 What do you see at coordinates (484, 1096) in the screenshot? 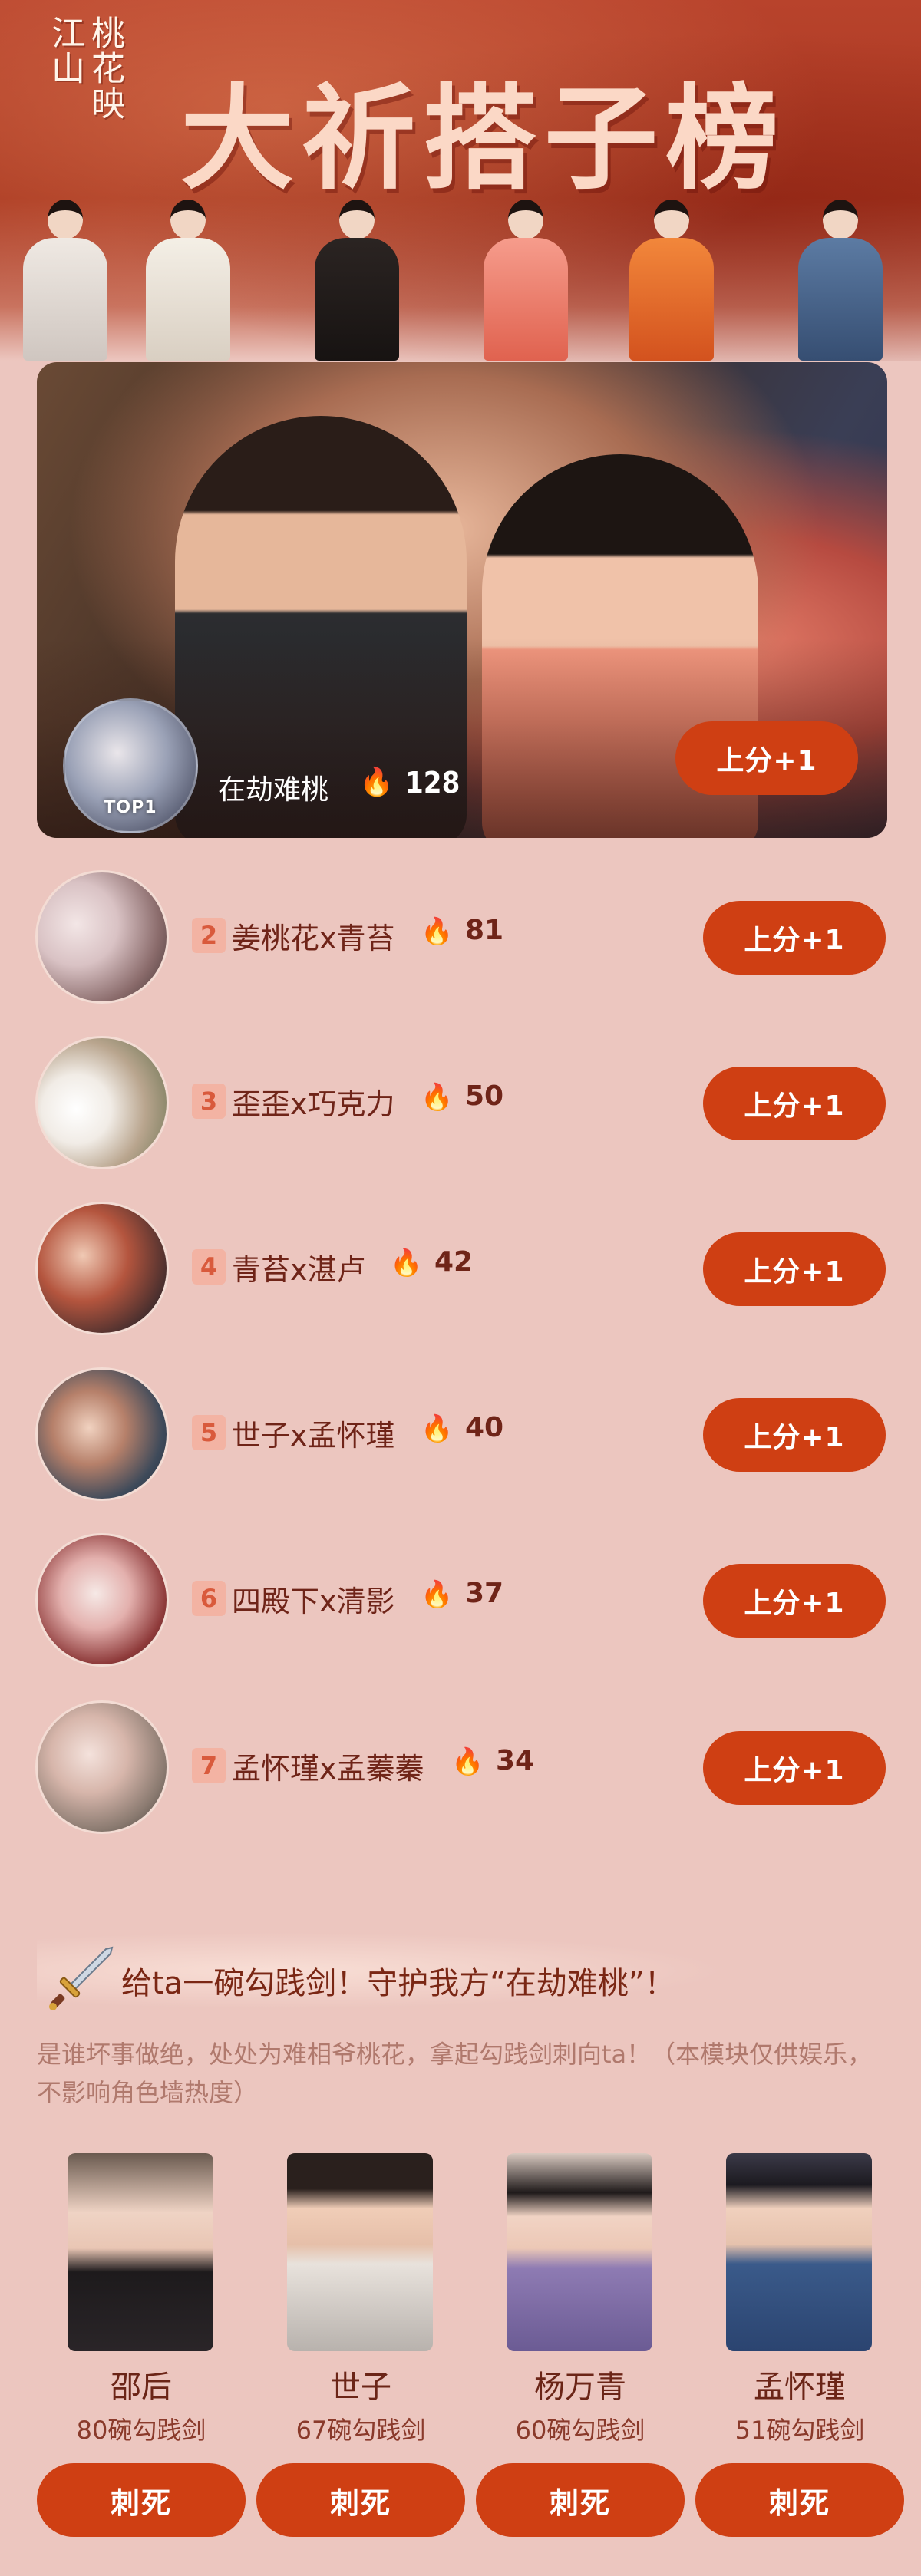
I see `pair-score: 50` at bounding box center [484, 1096].